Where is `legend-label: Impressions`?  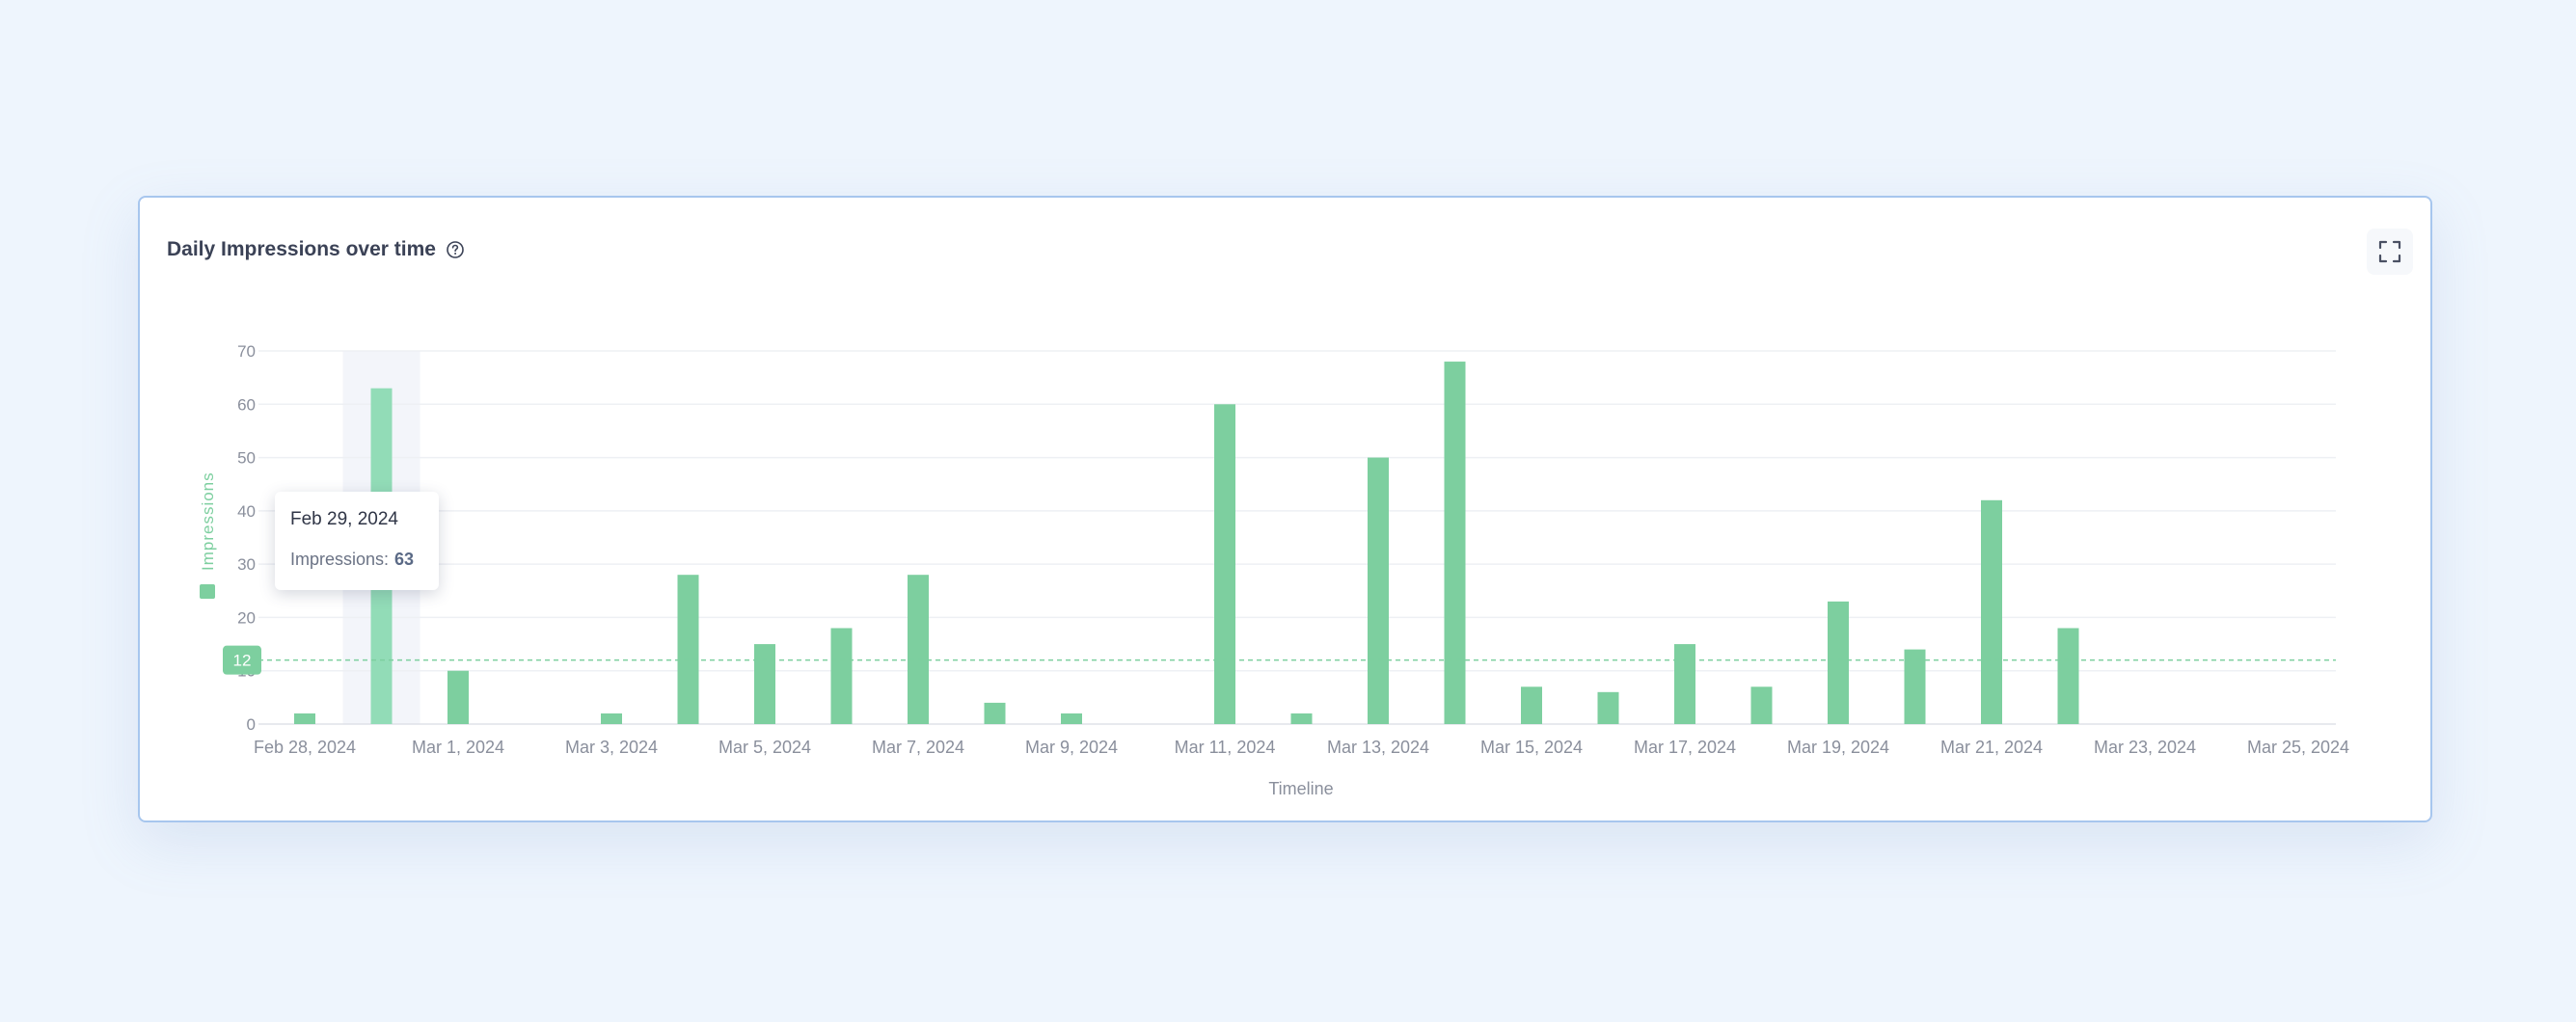 legend-label: Impressions is located at coordinates (208, 521).